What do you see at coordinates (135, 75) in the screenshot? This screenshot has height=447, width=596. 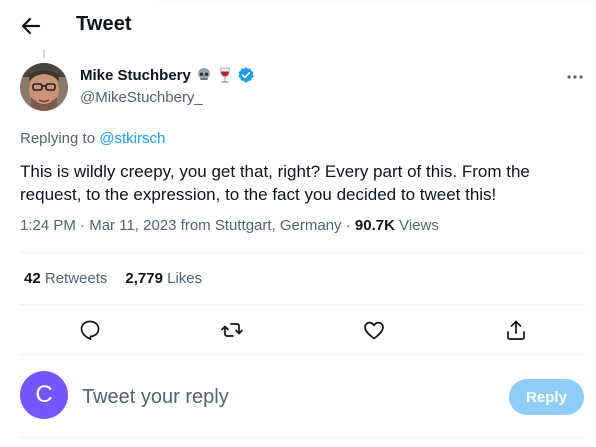 I see `author-name: Mike Stuchbery` at bounding box center [135, 75].